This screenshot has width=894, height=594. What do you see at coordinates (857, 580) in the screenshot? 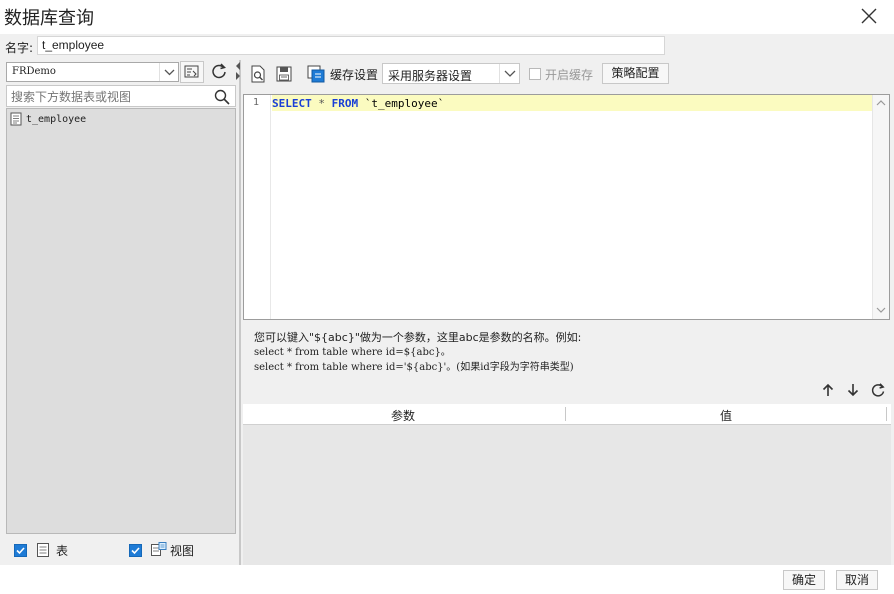
I see `cancel-button: 取消` at bounding box center [857, 580].